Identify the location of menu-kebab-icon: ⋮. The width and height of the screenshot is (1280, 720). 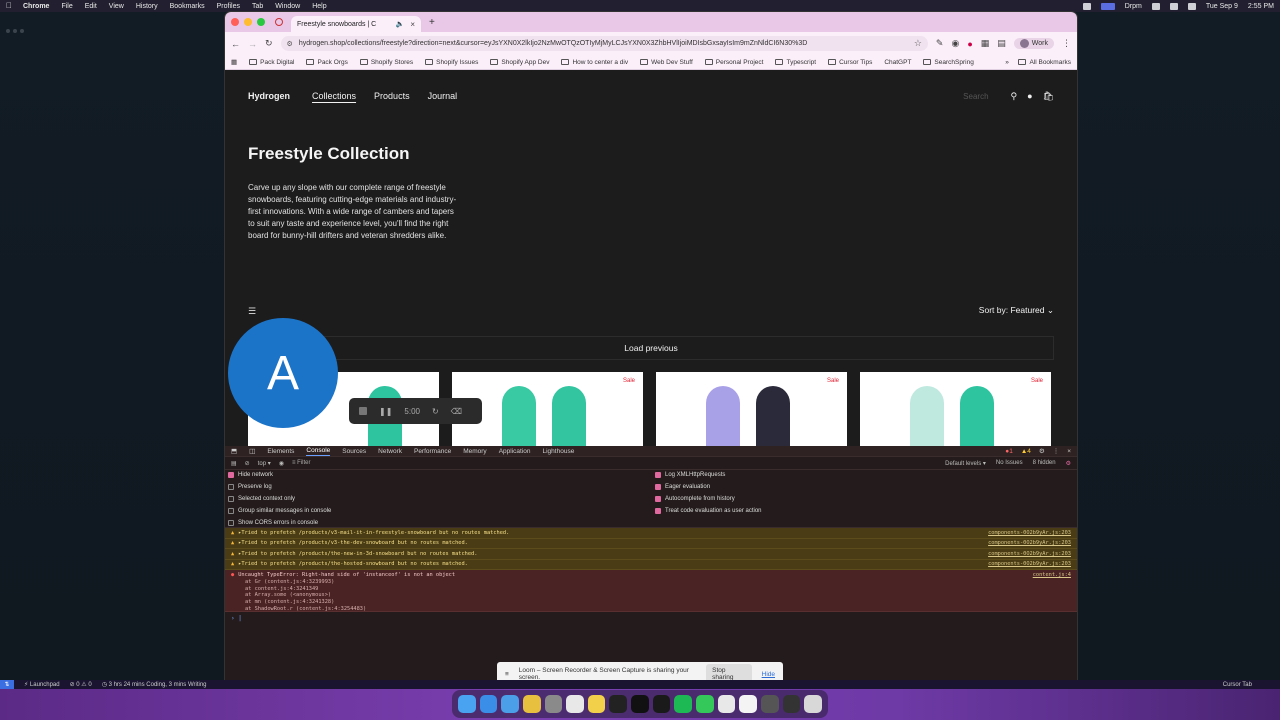
(1066, 43).